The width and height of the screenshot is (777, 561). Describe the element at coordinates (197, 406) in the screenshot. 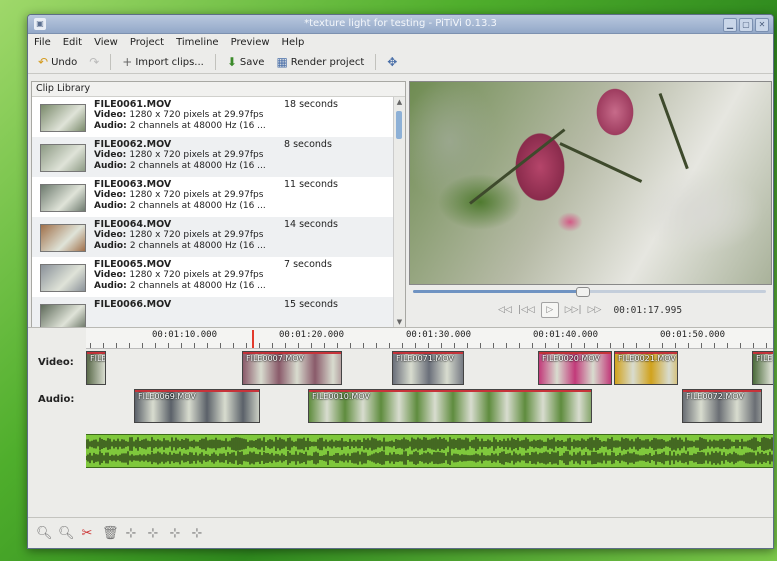

I see `audio-clip: FILE0069.MOV` at that location.